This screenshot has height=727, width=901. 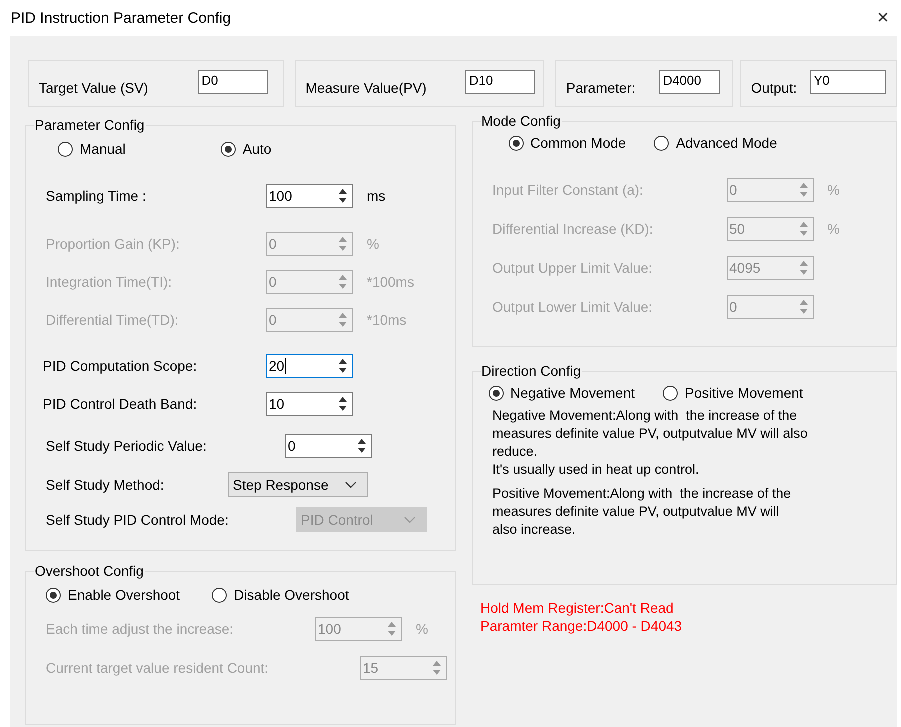 What do you see at coordinates (309, 404) in the screenshot?
I see `number-field: 10` at bounding box center [309, 404].